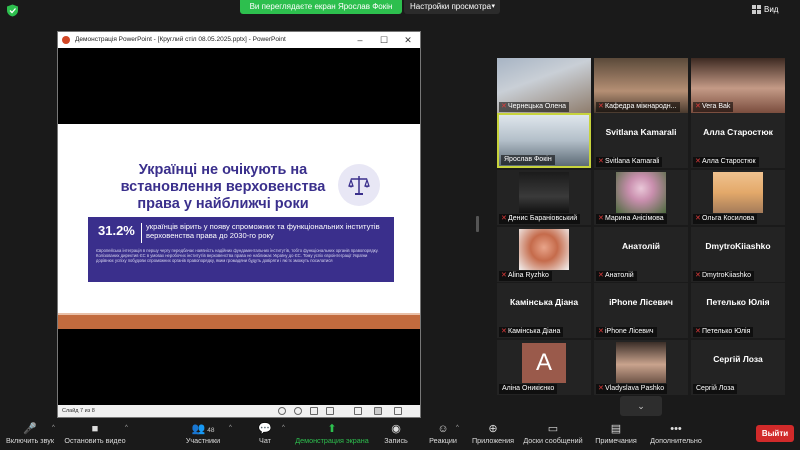  I want to click on participant-tile: Алла Старостюк ✕ Алла Старостюк, so click(738, 140).